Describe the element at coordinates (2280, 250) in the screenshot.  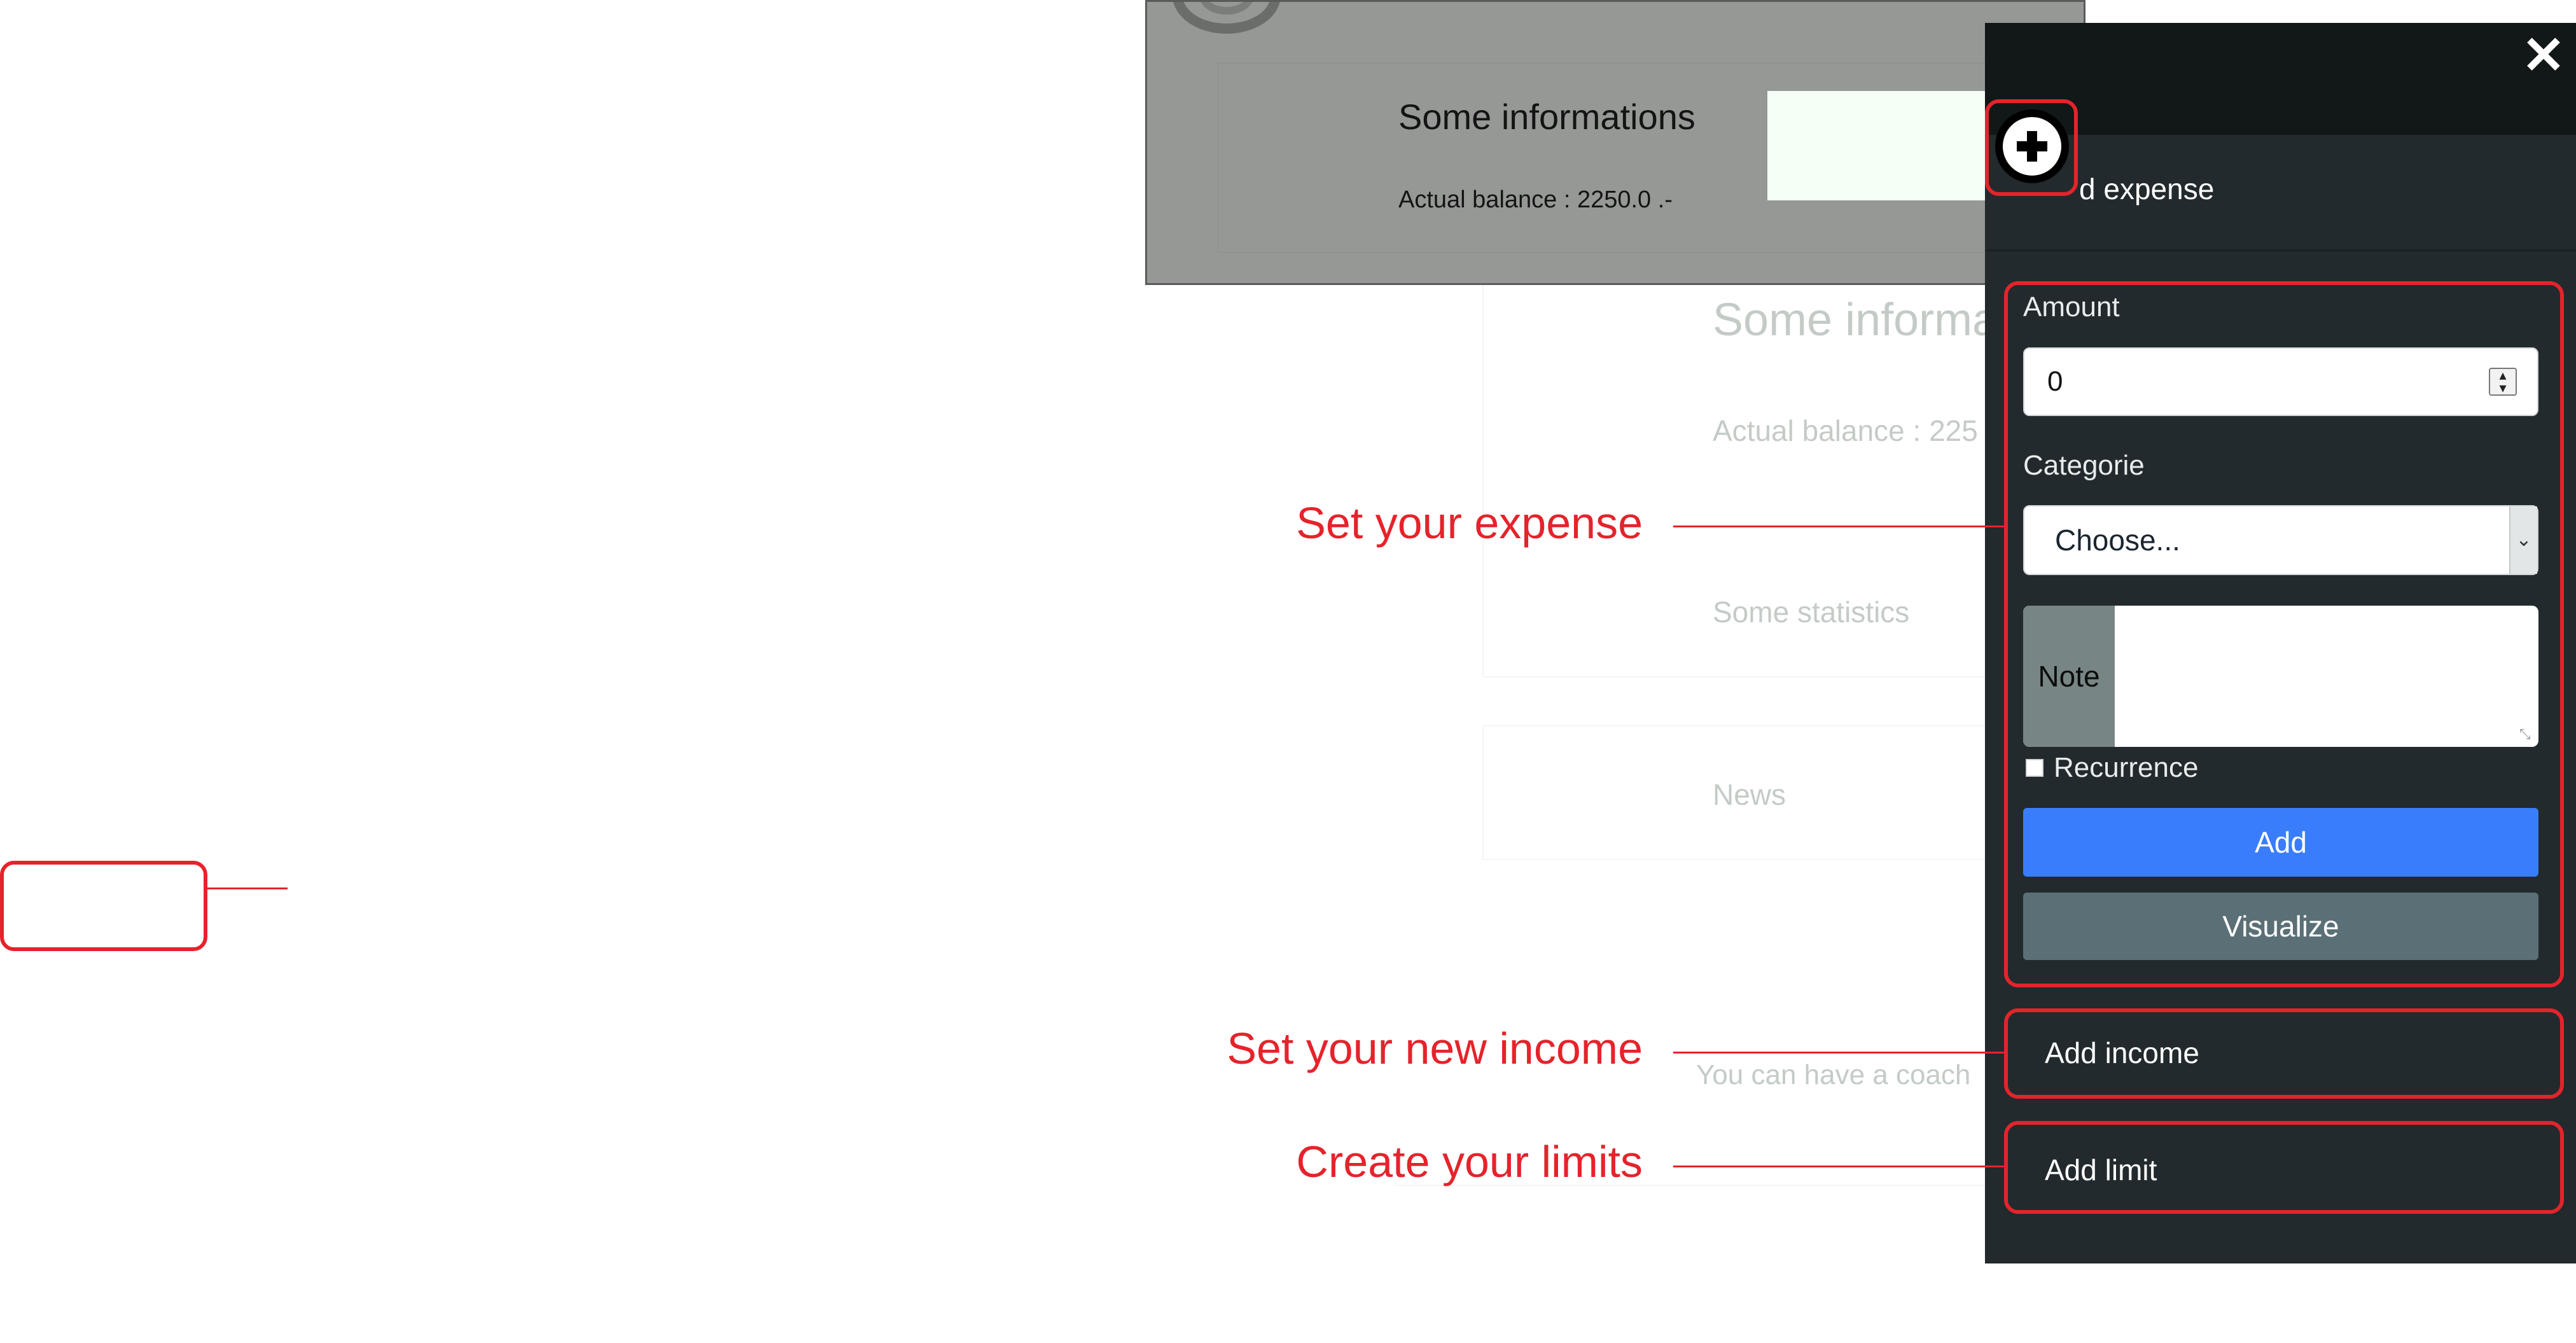
I see `panel-divider` at that location.